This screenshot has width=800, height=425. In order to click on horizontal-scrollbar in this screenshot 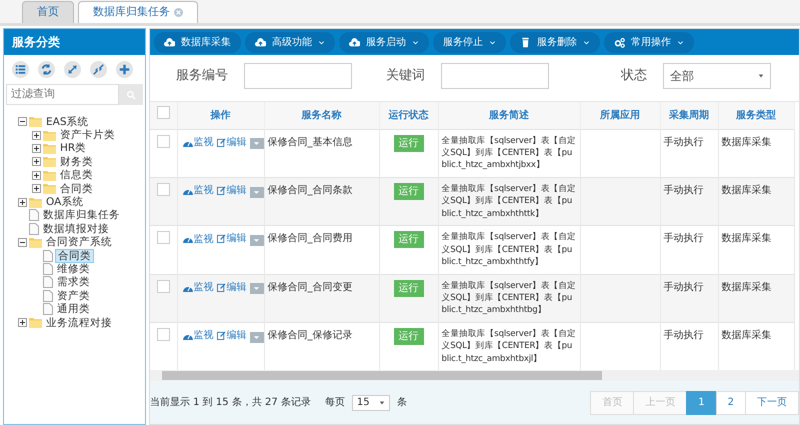, I will do `click(474, 376)`.